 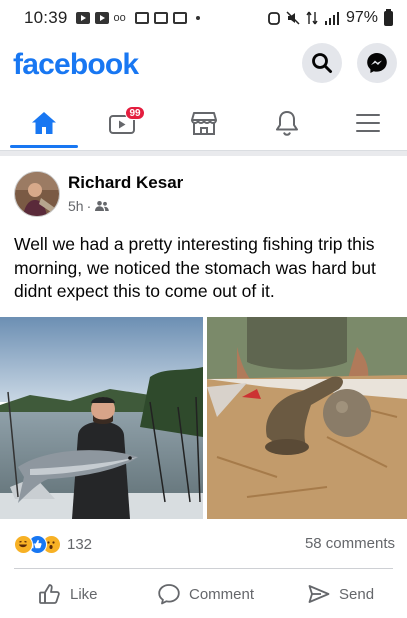 I want to click on thumbs-up-icon, so click(x=49, y=594).